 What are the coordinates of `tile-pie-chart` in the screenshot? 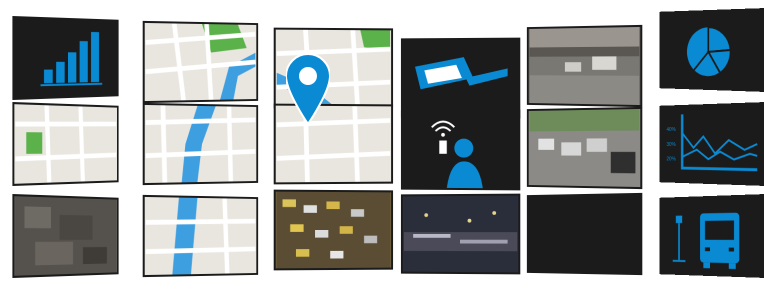 It's located at (711, 50).